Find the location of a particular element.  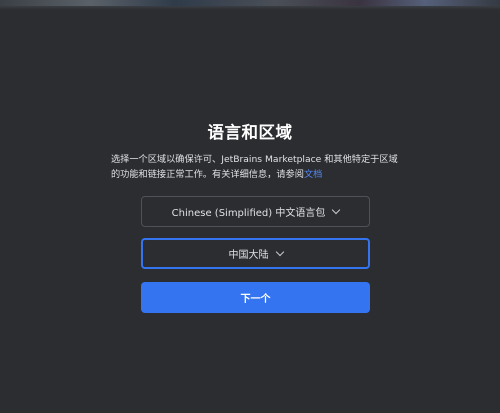

language-select: Chinese (Simplified) 中文语言包 is located at coordinates (255, 211).